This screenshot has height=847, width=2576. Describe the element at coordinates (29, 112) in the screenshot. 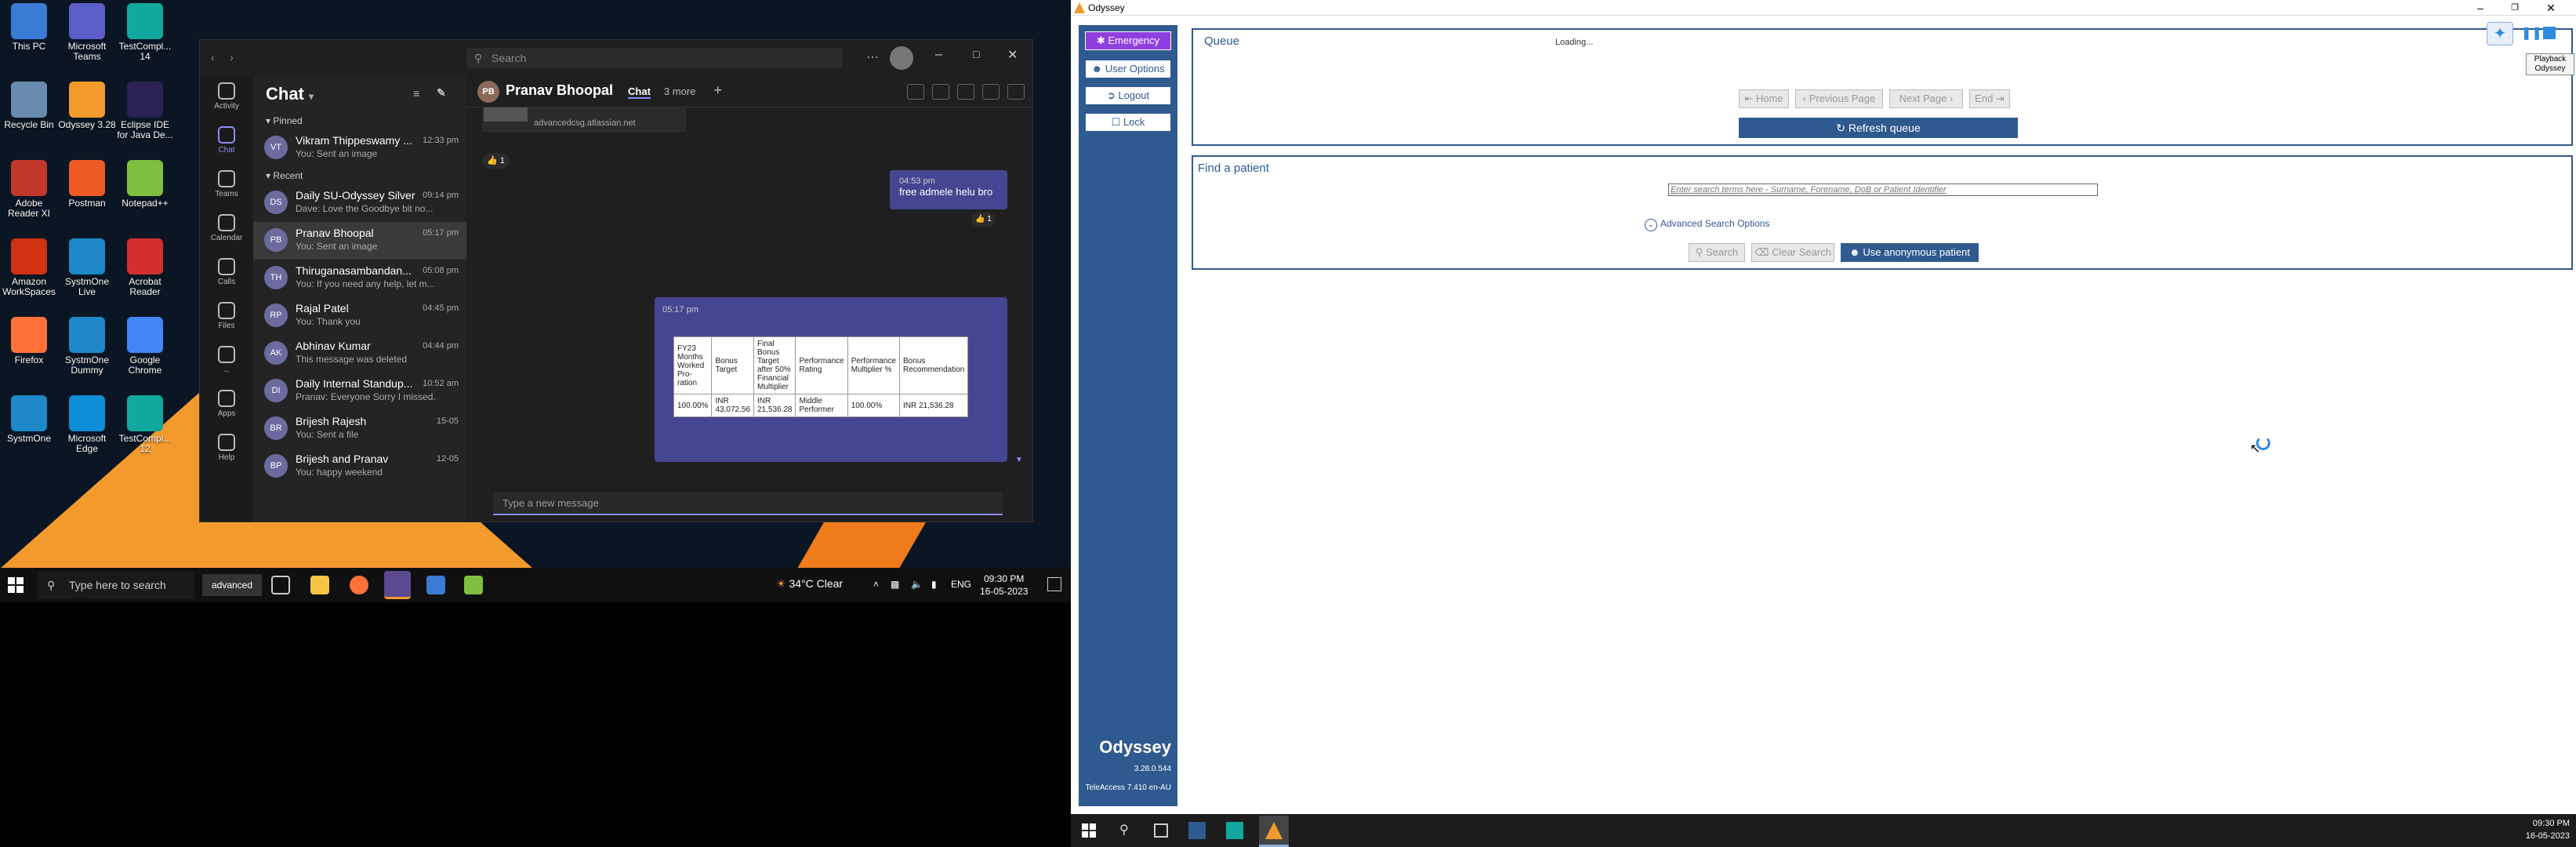

I see `desktop-icon: Recycle Bin` at that location.